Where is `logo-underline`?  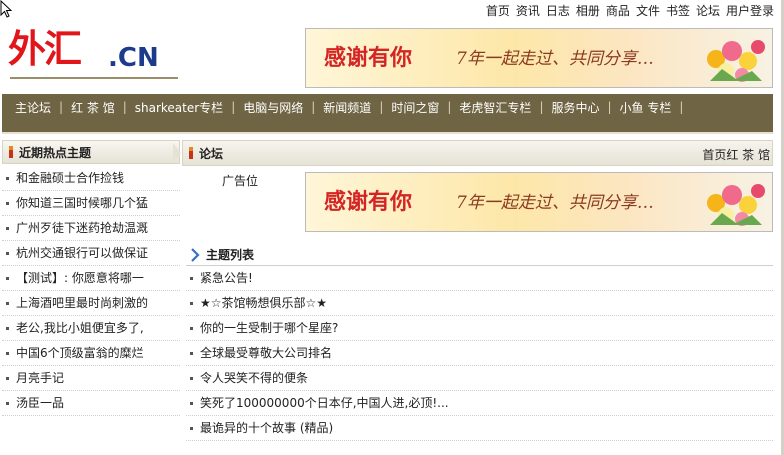
logo-underline is located at coordinates (94, 78).